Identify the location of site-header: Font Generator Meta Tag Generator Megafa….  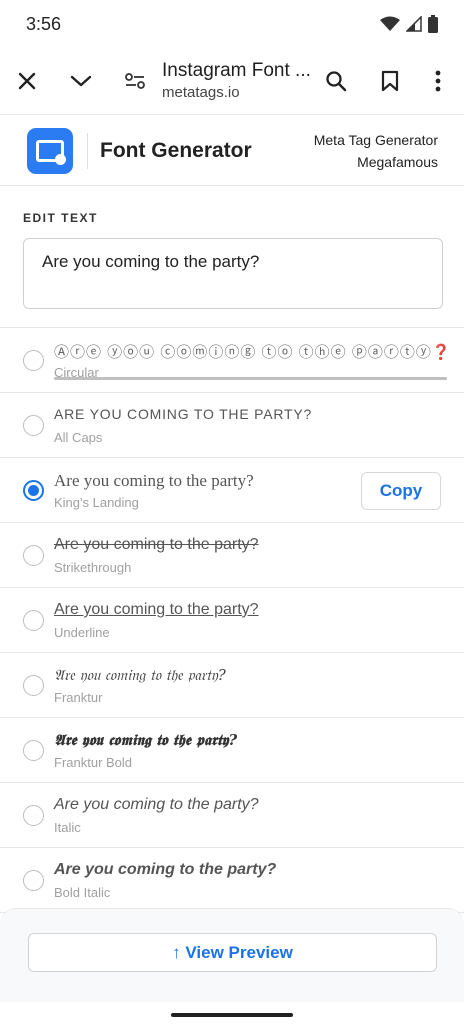
(232, 150).